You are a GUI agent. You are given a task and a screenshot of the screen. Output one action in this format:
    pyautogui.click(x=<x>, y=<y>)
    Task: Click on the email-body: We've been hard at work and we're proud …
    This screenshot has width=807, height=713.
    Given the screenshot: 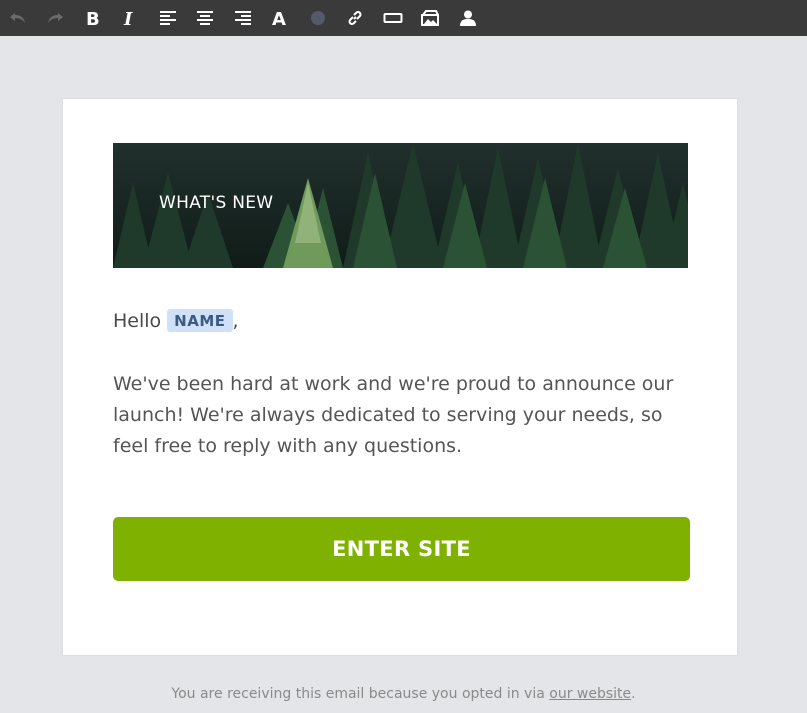 What is the action you would take?
    pyautogui.click(x=408, y=415)
    